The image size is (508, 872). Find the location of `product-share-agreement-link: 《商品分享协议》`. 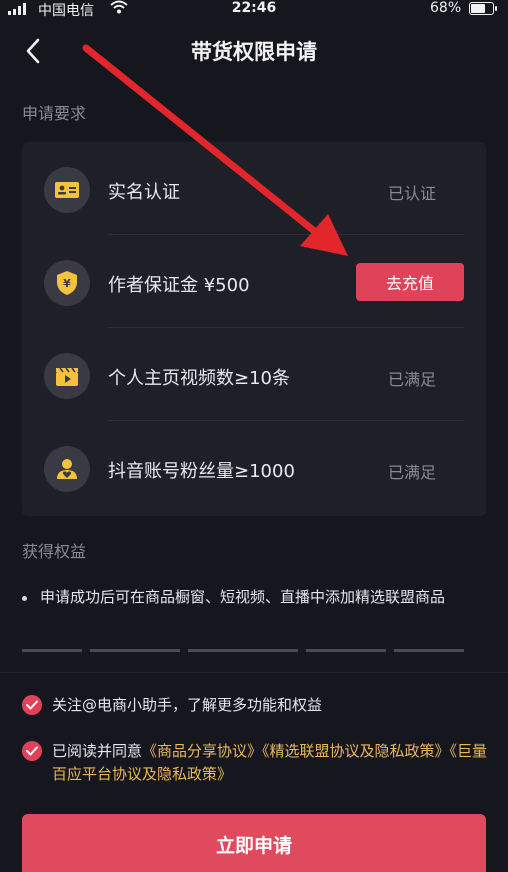

product-share-agreement-link: 《商品分享协议》 is located at coordinates (202, 751).